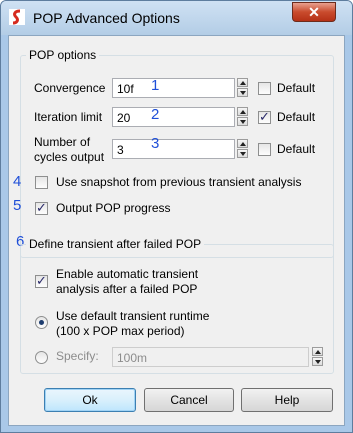 The image size is (353, 433). What do you see at coordinates (155, 85) in the screenshot?
I see `marker-1: 1` at bounding box center [155, 85].